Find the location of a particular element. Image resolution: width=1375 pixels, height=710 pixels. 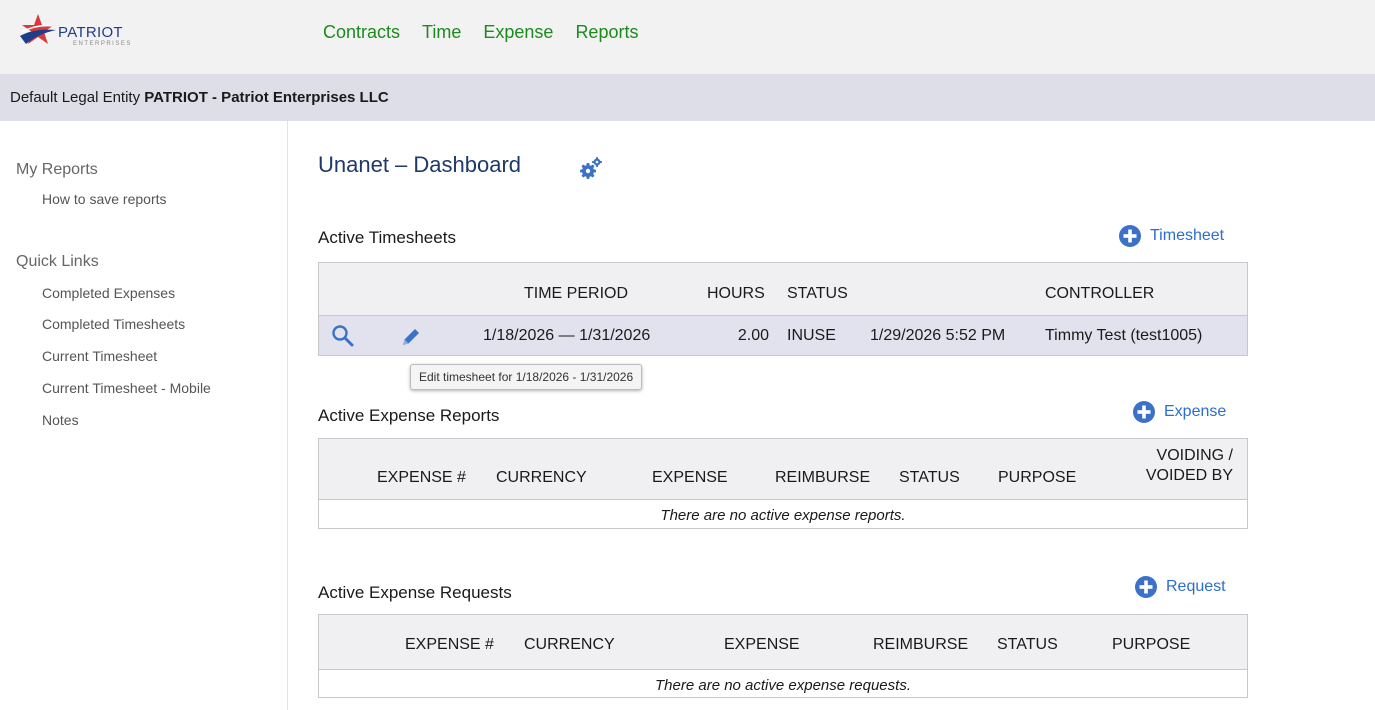

cell-date: 1/29/2026 5:52 PM is located at coordinates (938, 335).